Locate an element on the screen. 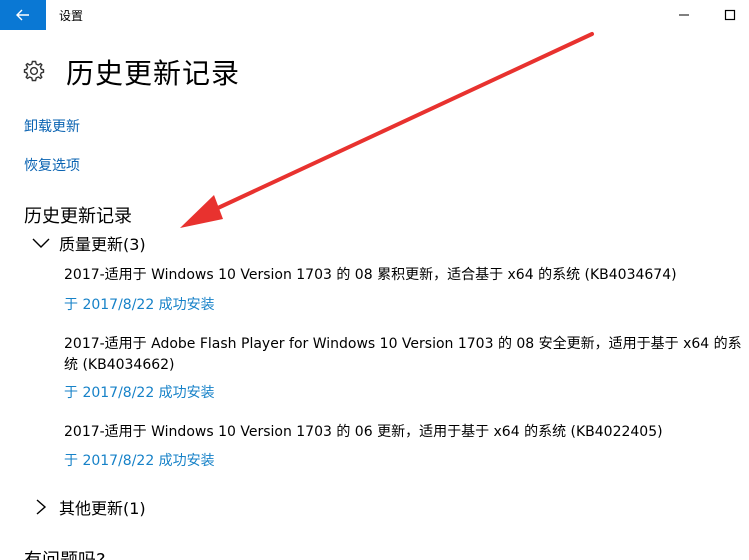  chevron-down-icon is located at coordinates (41, 243).